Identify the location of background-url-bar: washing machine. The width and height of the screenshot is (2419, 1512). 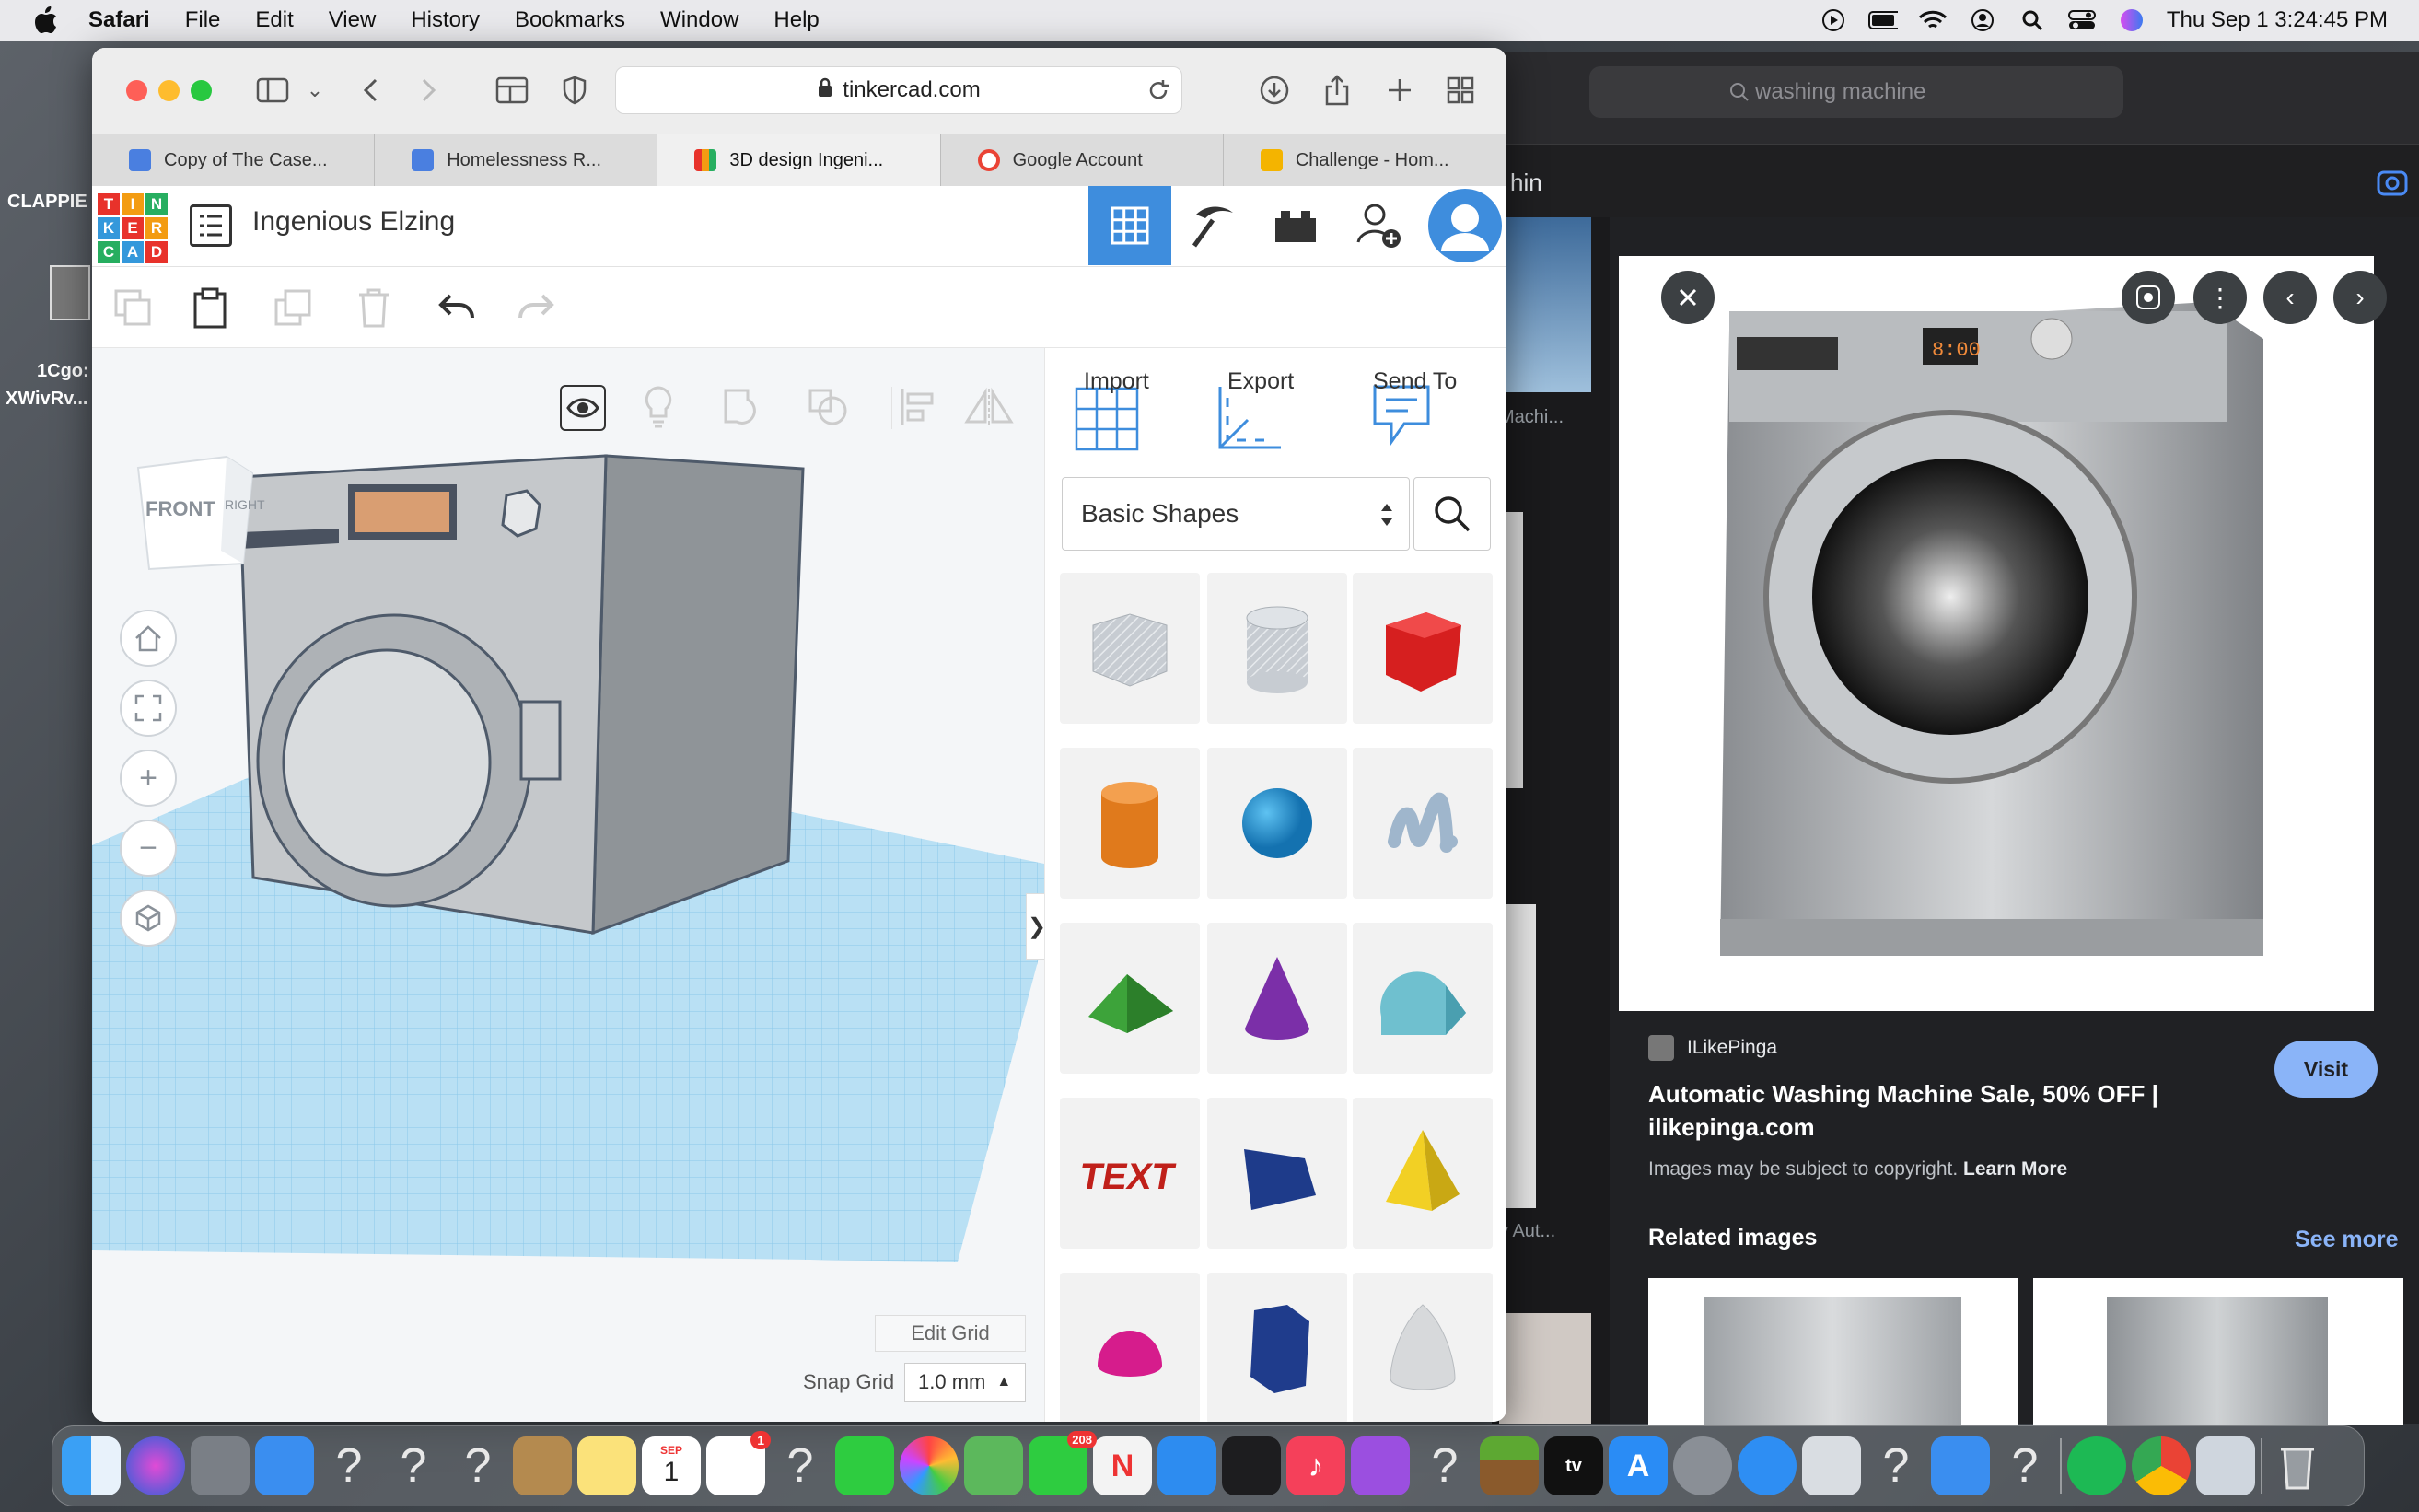
(1856, 92).